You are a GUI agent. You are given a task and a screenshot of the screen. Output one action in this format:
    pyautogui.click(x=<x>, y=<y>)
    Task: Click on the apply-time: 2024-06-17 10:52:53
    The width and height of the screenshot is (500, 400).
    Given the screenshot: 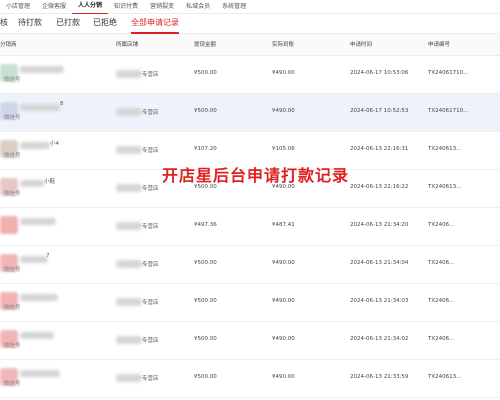 What is the action you would take?
    pyautogui.click(x=379, y=111)
    